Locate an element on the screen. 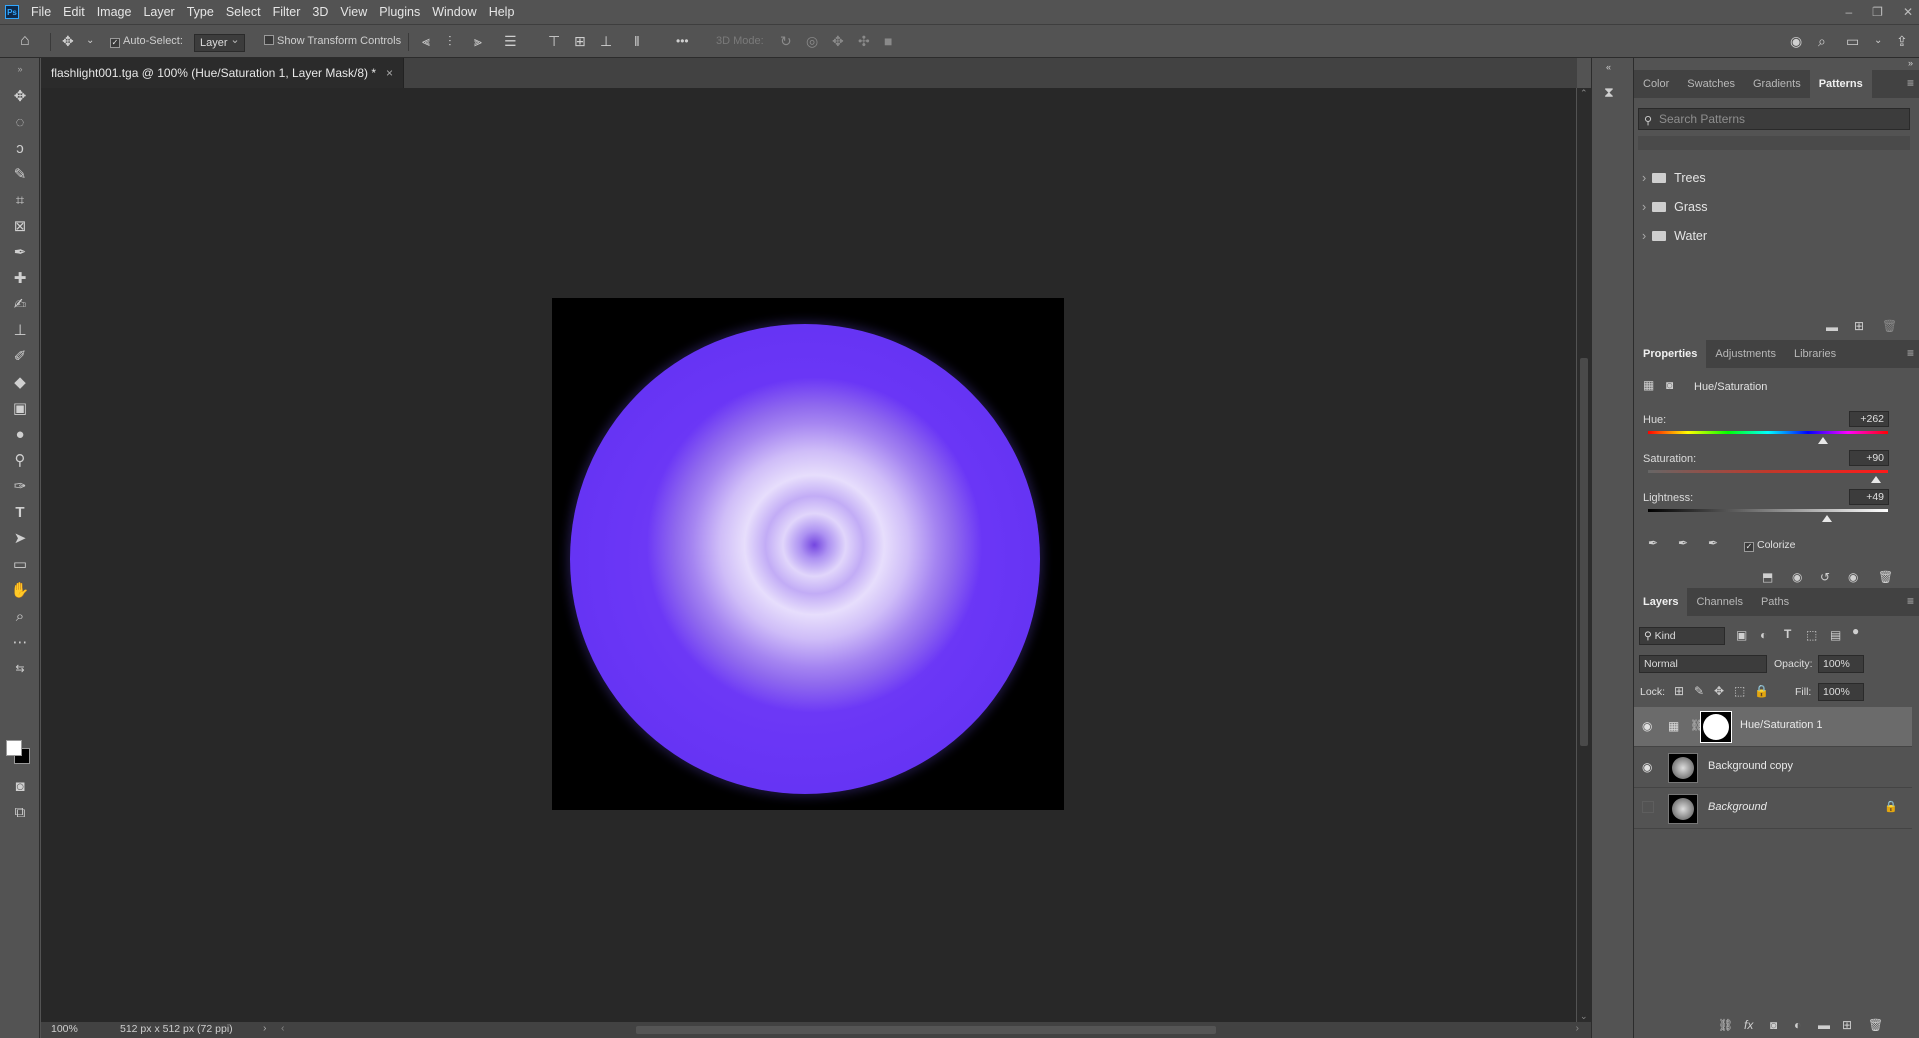 Image resolution: width=1919 pixels, height=1038 pixels. align-middle-icon: ⊞ is located at coordinates (580, 41).